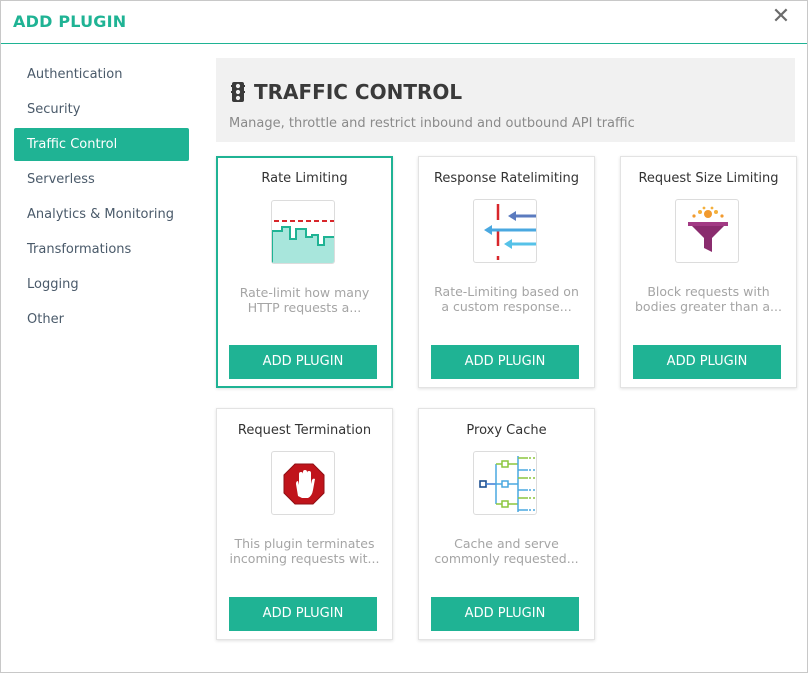 This screenshot has height=674, width=809. Describe the element at coordinates (101, 319) in the screenshot. I see `sidebar-item-other: Other` at that location.